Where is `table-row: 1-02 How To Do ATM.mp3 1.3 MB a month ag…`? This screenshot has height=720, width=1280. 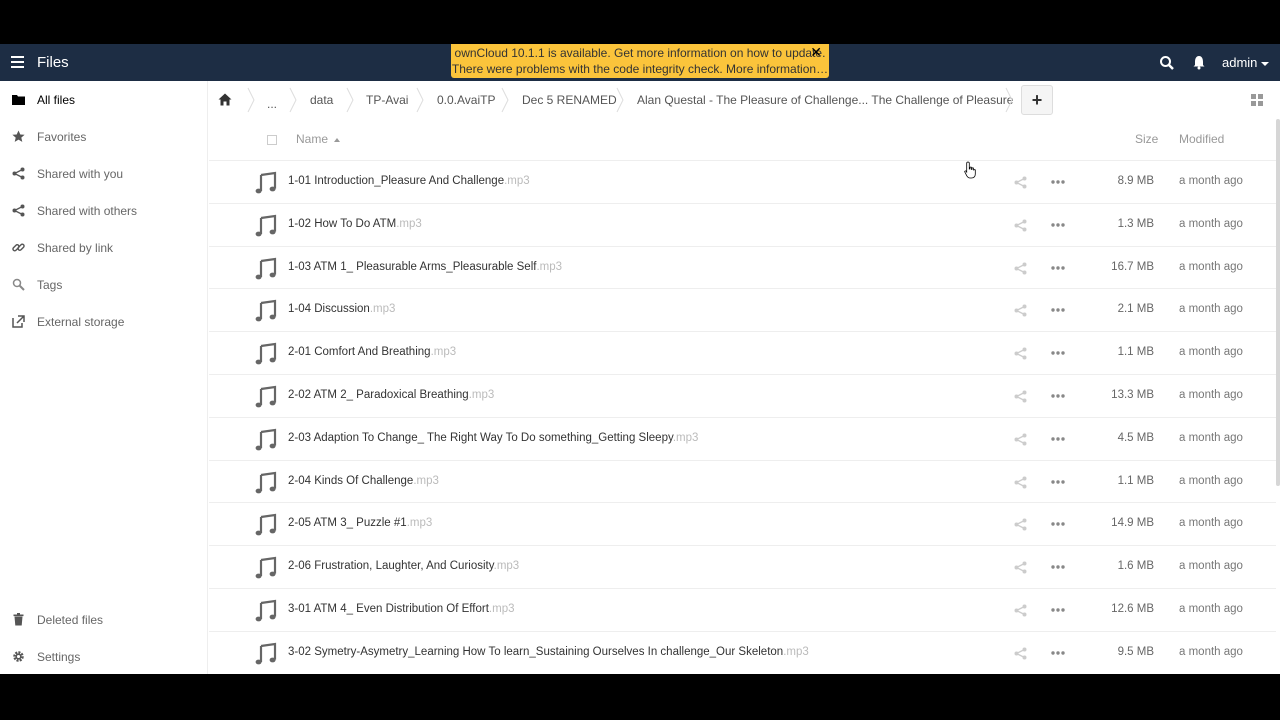 table-row: 1-02 How To Do ATM.mp3 1.3 MB a month ag… is located at coordinates (742, 225).